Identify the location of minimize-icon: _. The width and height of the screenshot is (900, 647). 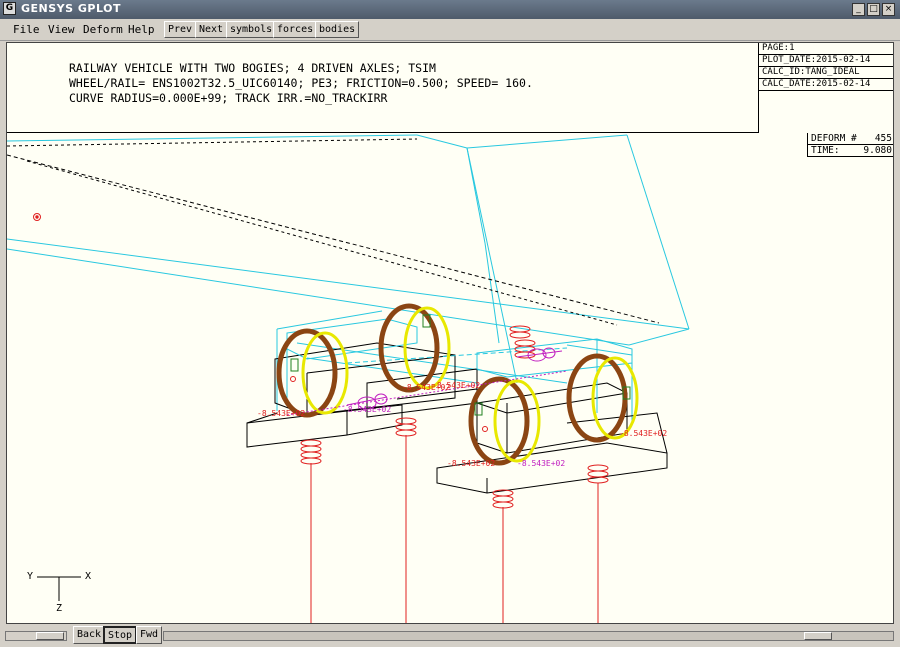
(858, 9).